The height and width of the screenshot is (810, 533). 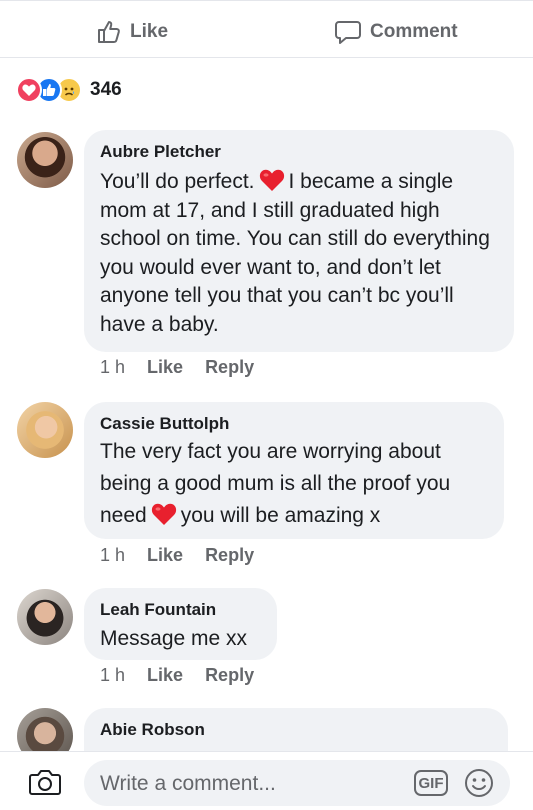 What do you see at coordinates (297, 783) in the screenshot?
I see `comment-input: Write a comment... GIF` at bounding box center [297, 783].